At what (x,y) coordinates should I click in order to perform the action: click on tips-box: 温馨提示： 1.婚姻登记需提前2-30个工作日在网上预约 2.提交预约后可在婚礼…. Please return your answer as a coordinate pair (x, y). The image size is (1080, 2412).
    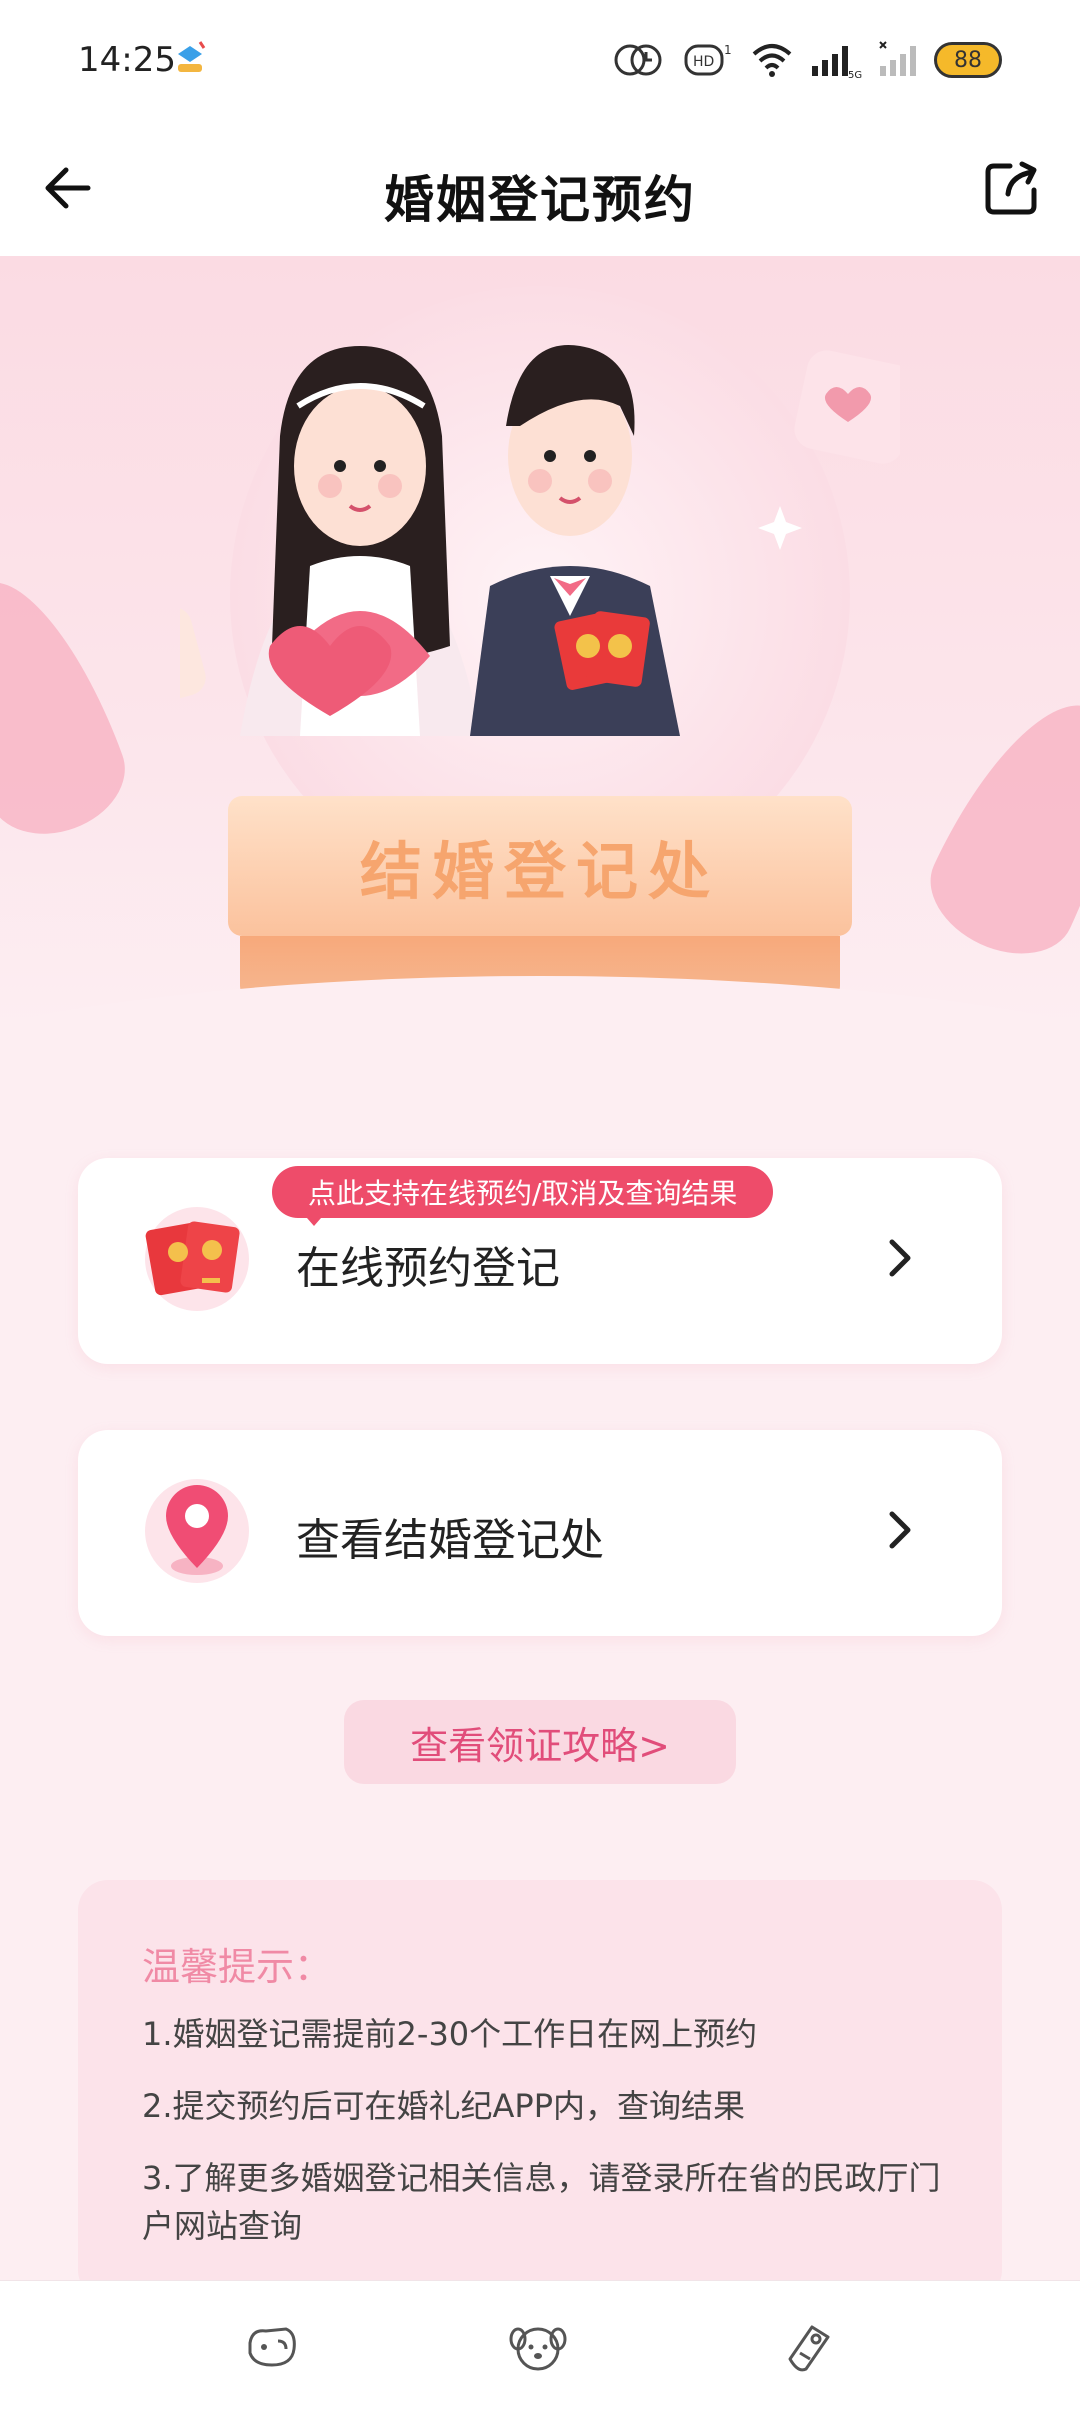
    Looking at the image, I should click on (540, 2090).